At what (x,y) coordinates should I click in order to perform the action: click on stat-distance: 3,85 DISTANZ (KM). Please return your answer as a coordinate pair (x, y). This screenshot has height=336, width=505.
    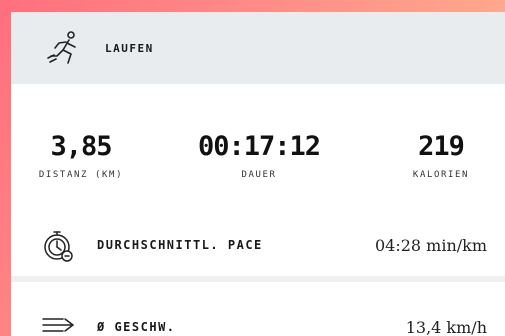
    Looking at the image, I should click on (81, 155).